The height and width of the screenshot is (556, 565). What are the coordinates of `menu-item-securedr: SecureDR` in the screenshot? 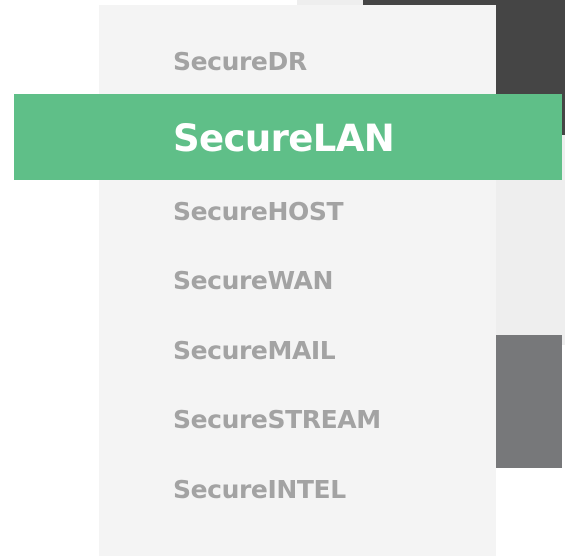 It's located at (240, 61).